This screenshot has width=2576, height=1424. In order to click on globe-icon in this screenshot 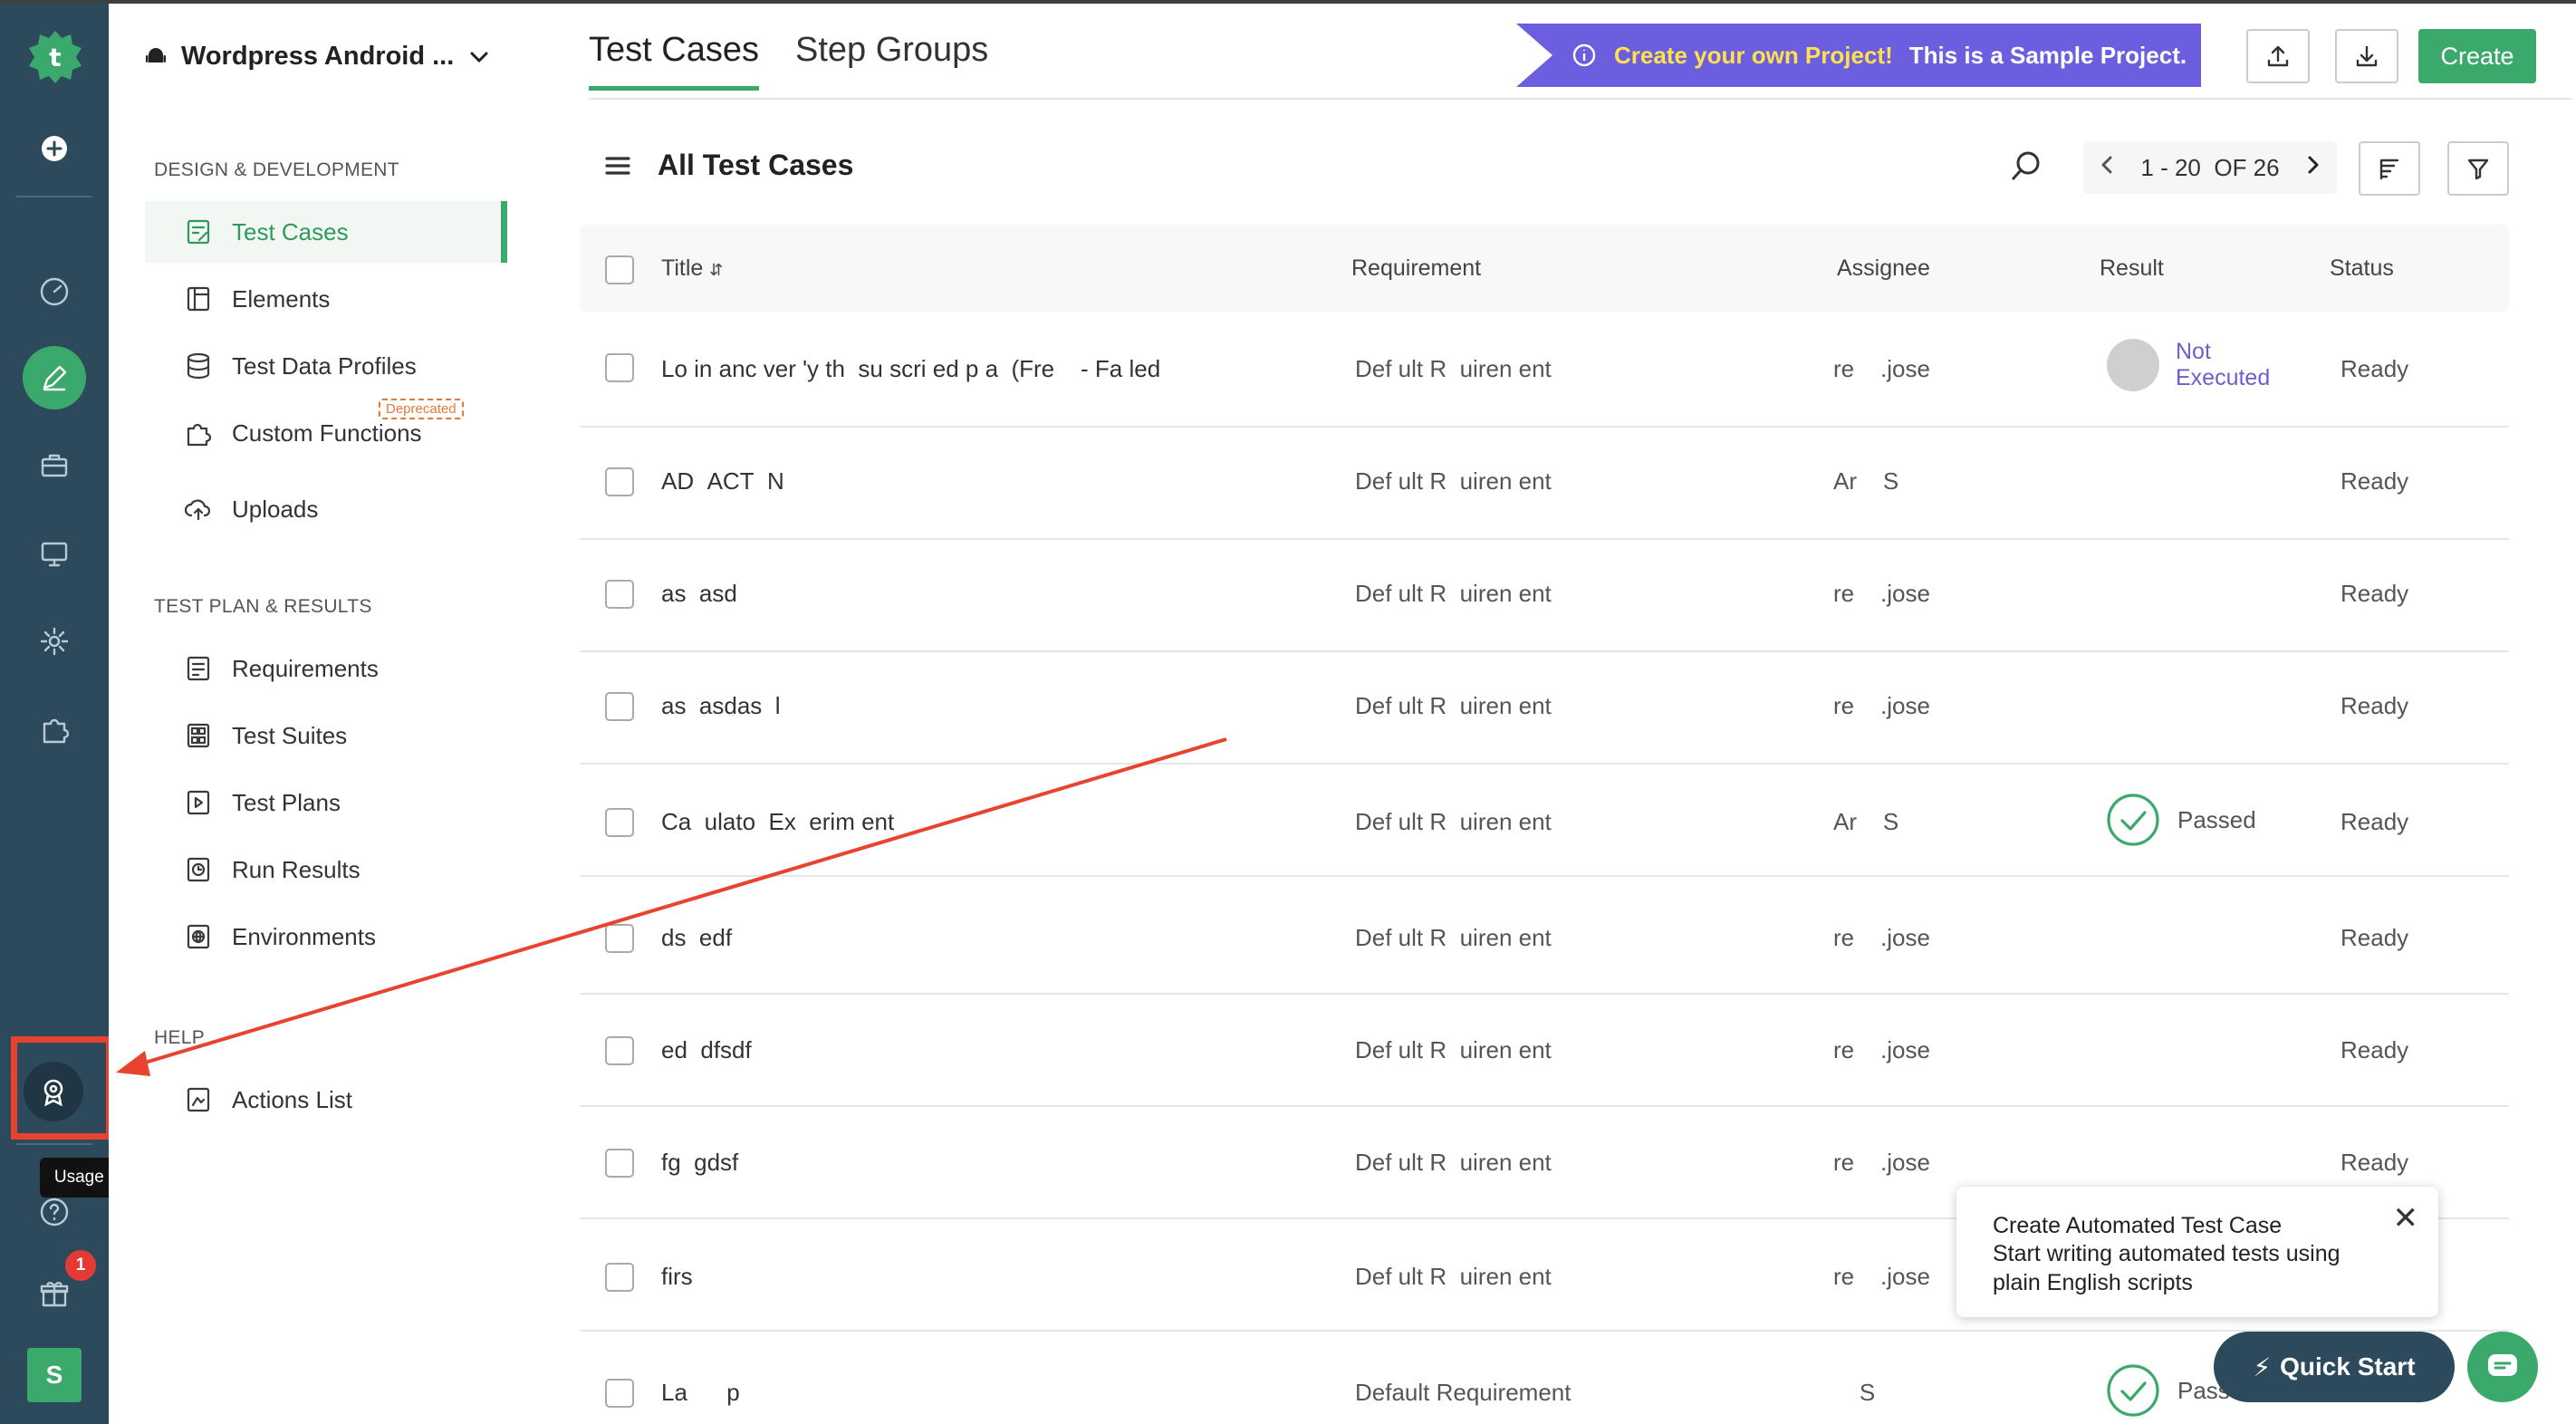, I will do `click(198, 937)`.